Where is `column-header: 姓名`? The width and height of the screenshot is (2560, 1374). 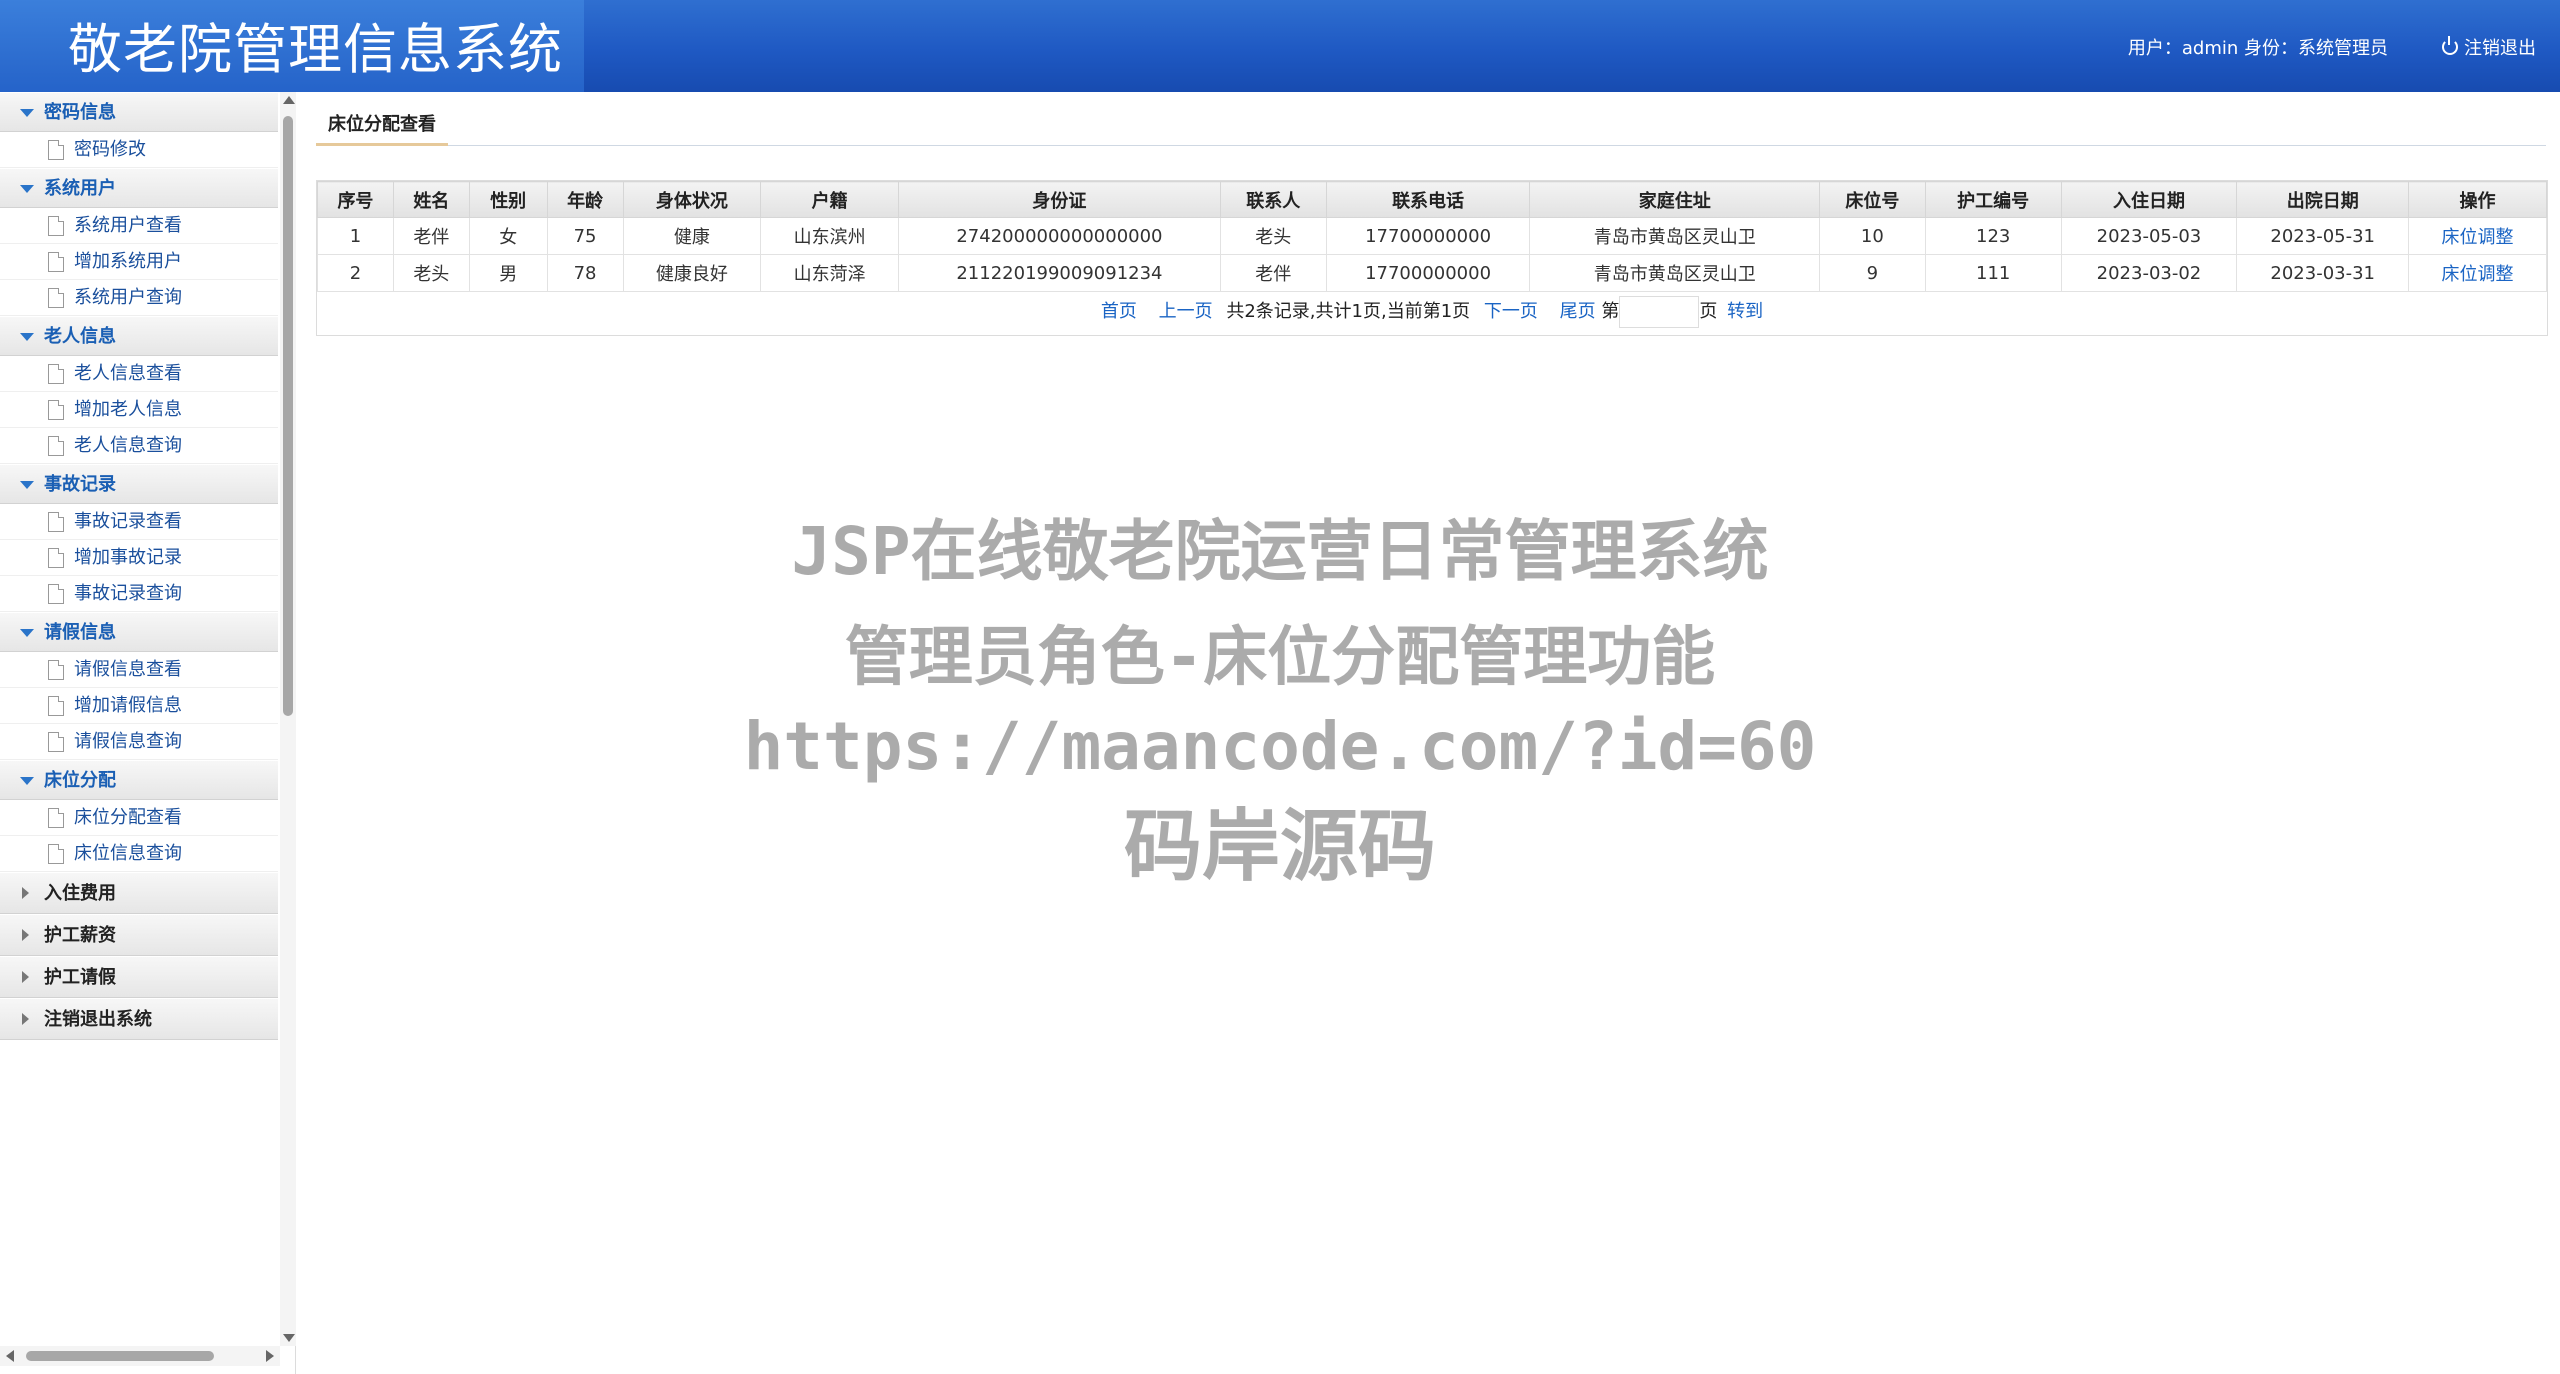
column-header: 姓名 is located at coordinates (431, 199).